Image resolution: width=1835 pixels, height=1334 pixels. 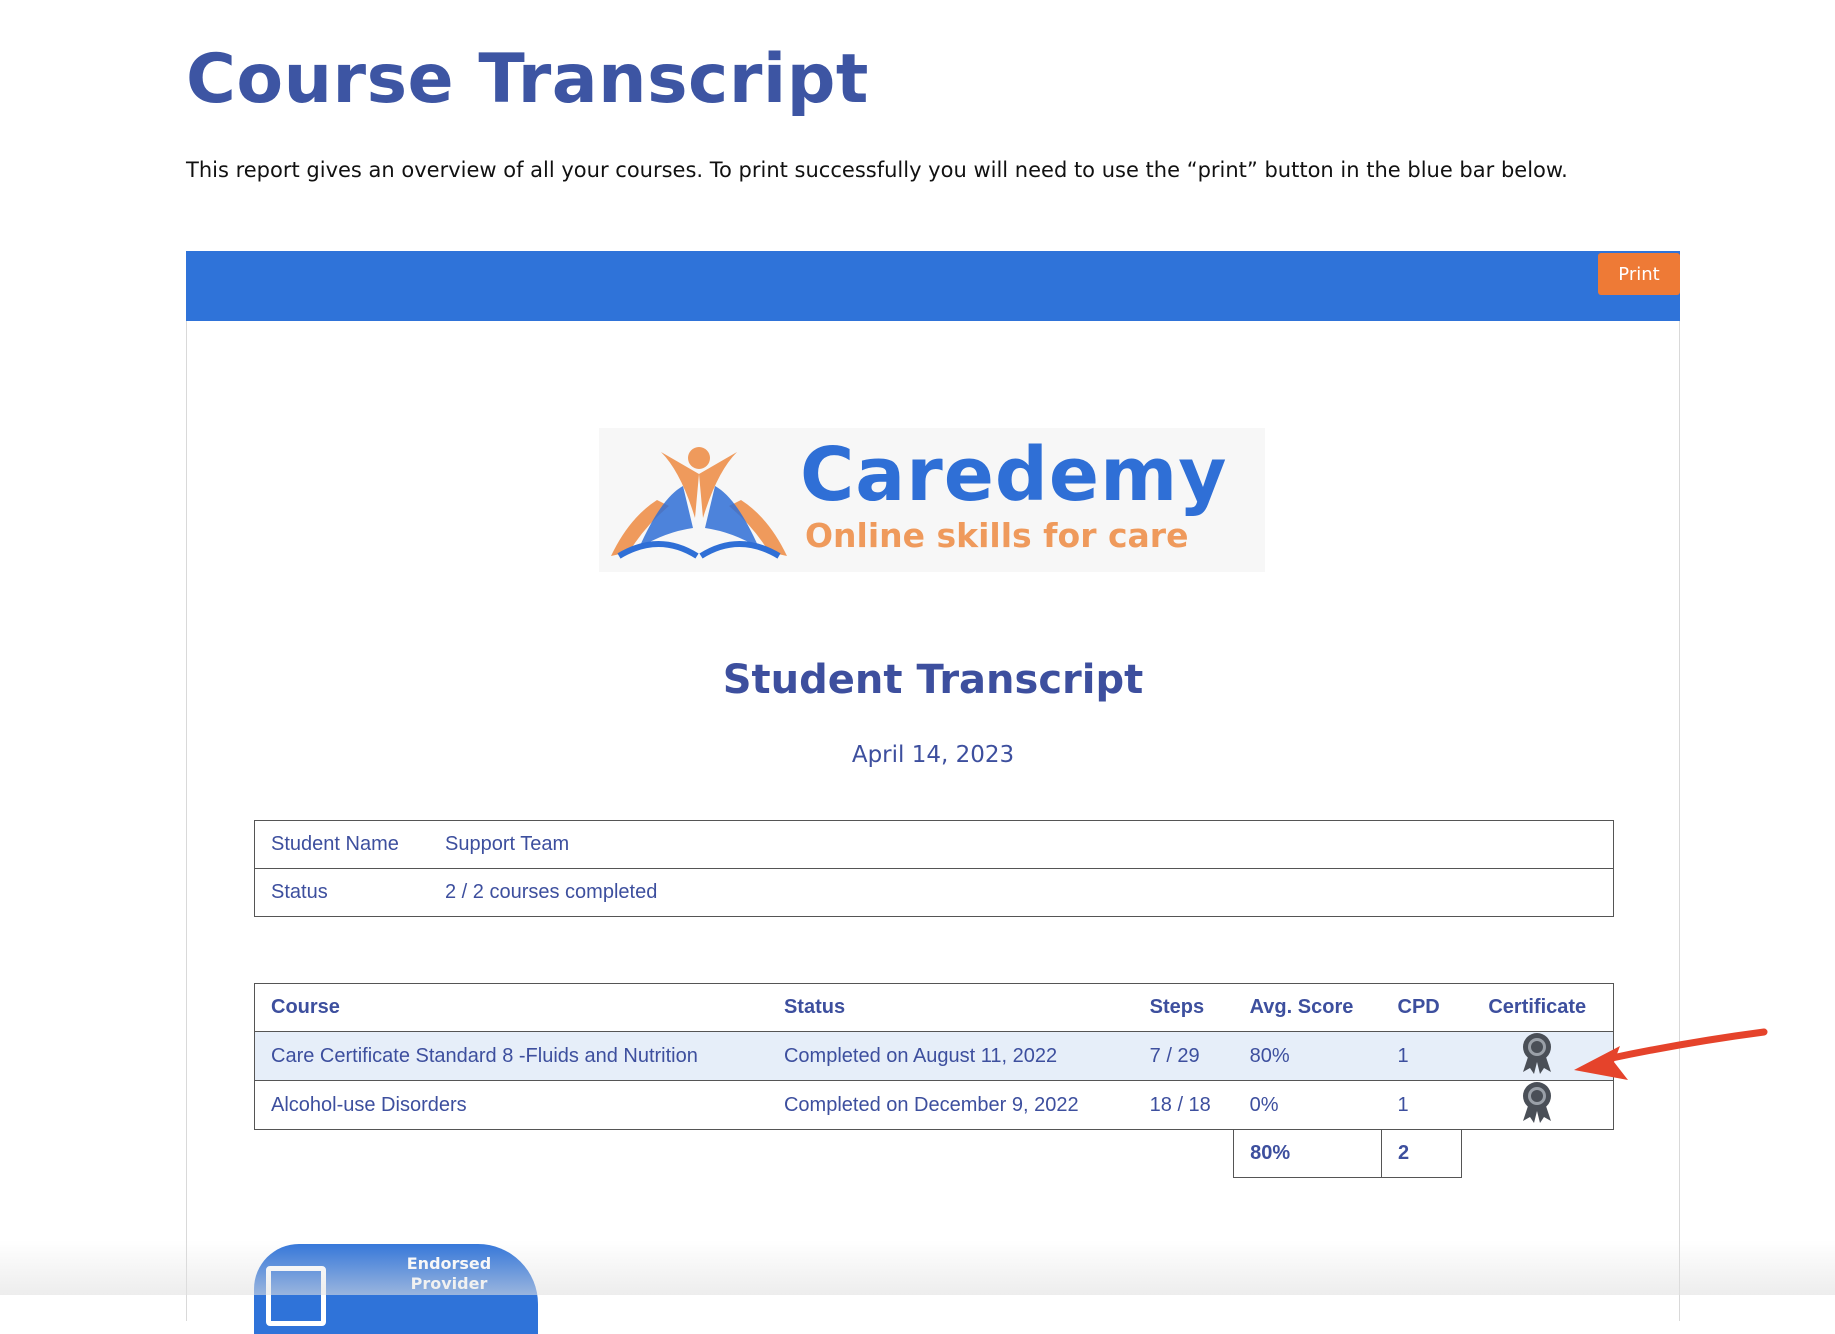 I want to click on student-name-label: Student Name, so click(x=341, y=844).